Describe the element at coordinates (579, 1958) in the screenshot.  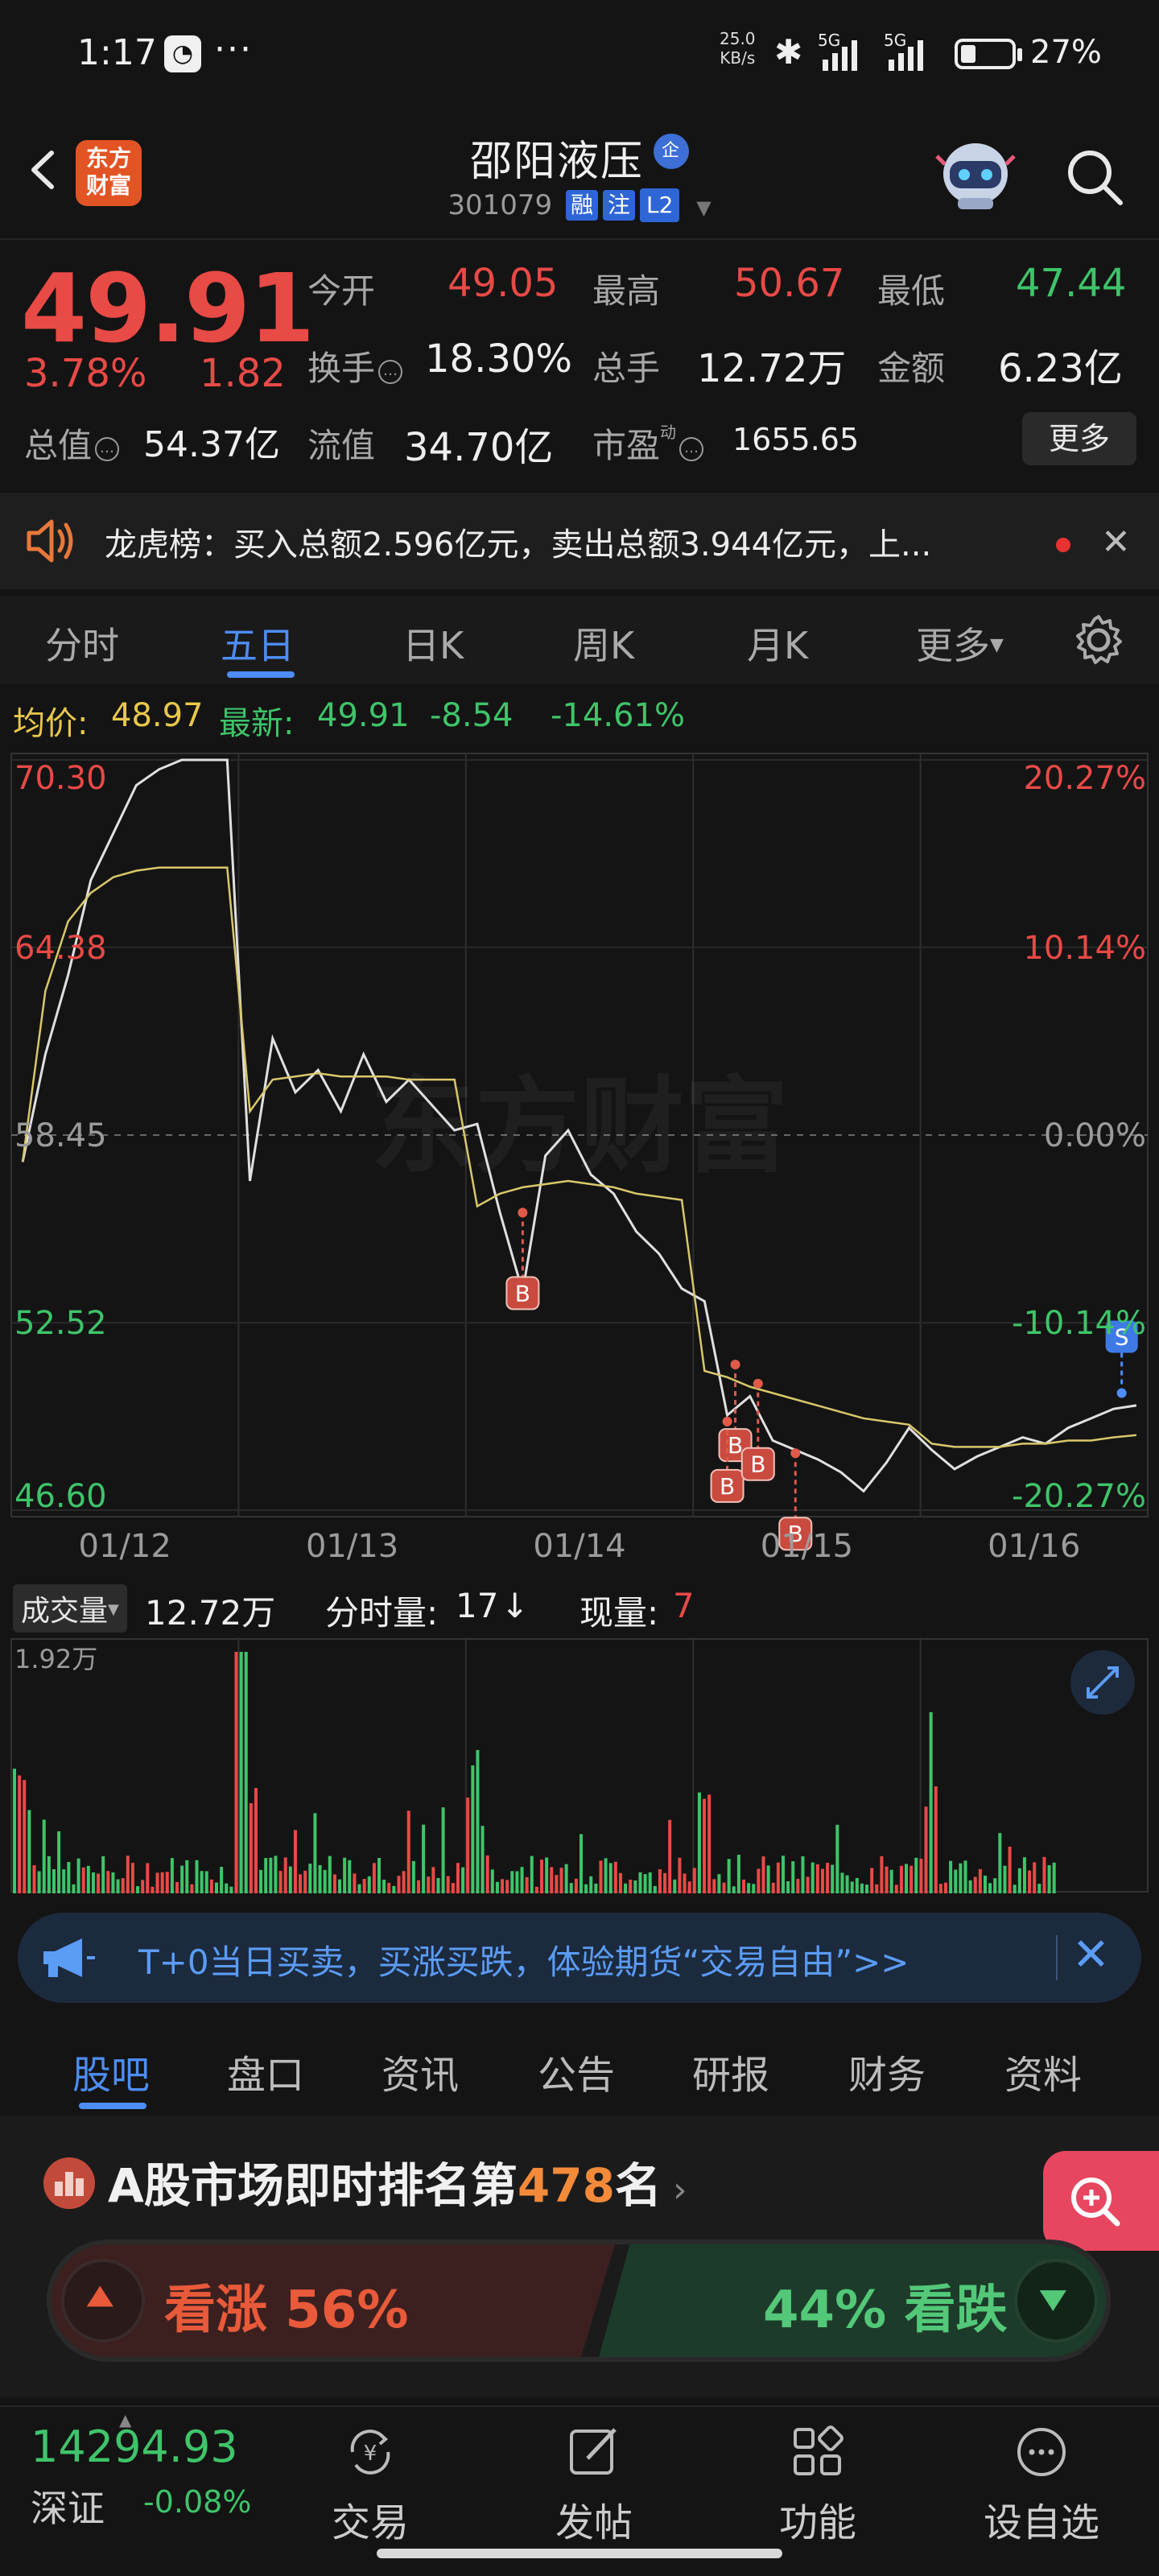
I see `futures-promo-banner: T+0当日买卖，买涨买跌，体验期货“交易自由”>> ✕` at that location.